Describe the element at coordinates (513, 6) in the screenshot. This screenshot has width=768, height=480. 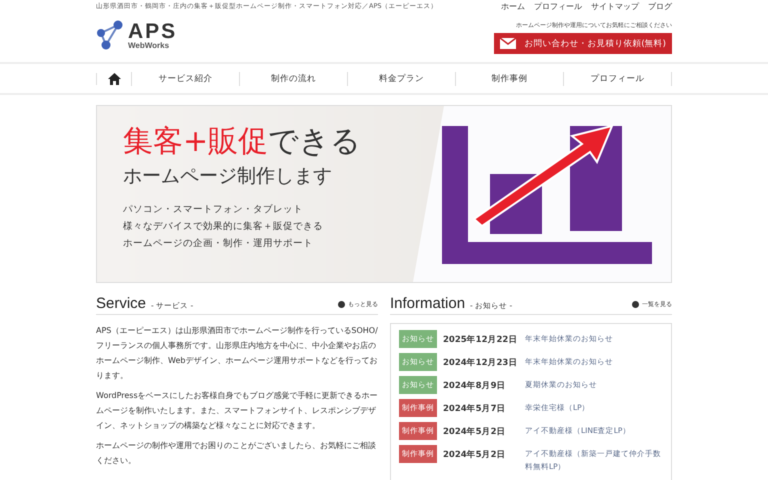
I see `top-link: ホーム` at that location.